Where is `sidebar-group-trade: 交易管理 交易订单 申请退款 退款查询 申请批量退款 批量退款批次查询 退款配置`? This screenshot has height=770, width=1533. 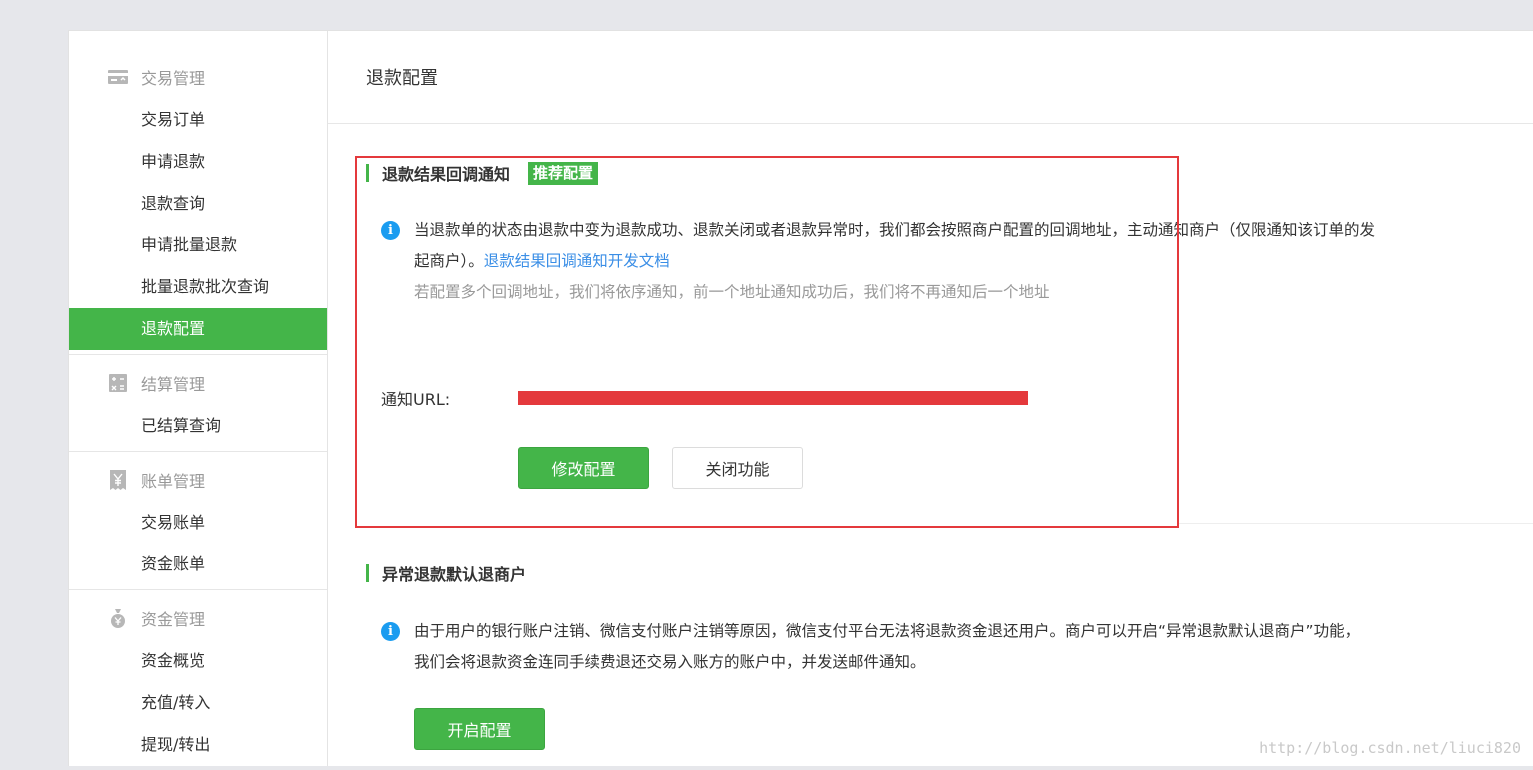
sidebar-group-trade: 交易管理 交易订单 申请退款 退款查询 申请批量退款 批量退款批次查询 退款配置 is located at coordinates (198, 193).